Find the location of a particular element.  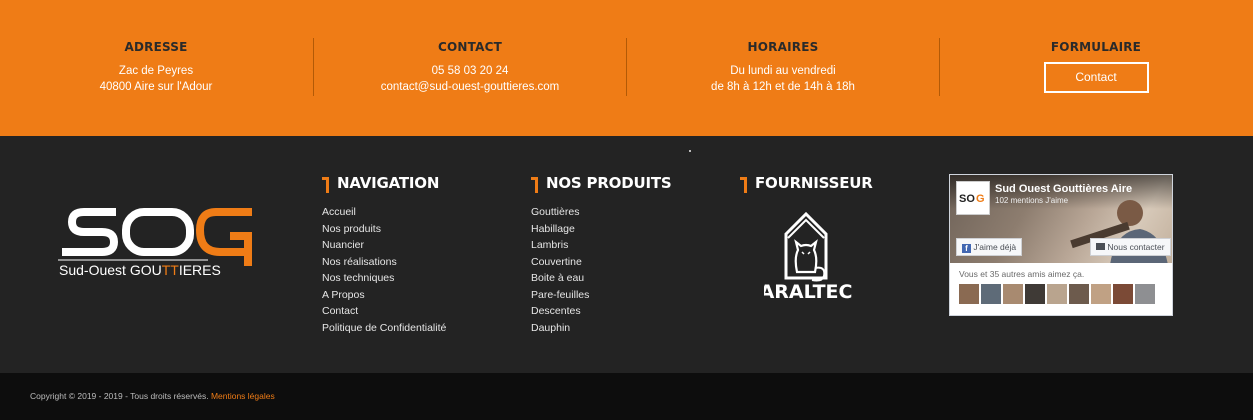

product-link: Pare-feuilles is located at coordinates (601, 295).